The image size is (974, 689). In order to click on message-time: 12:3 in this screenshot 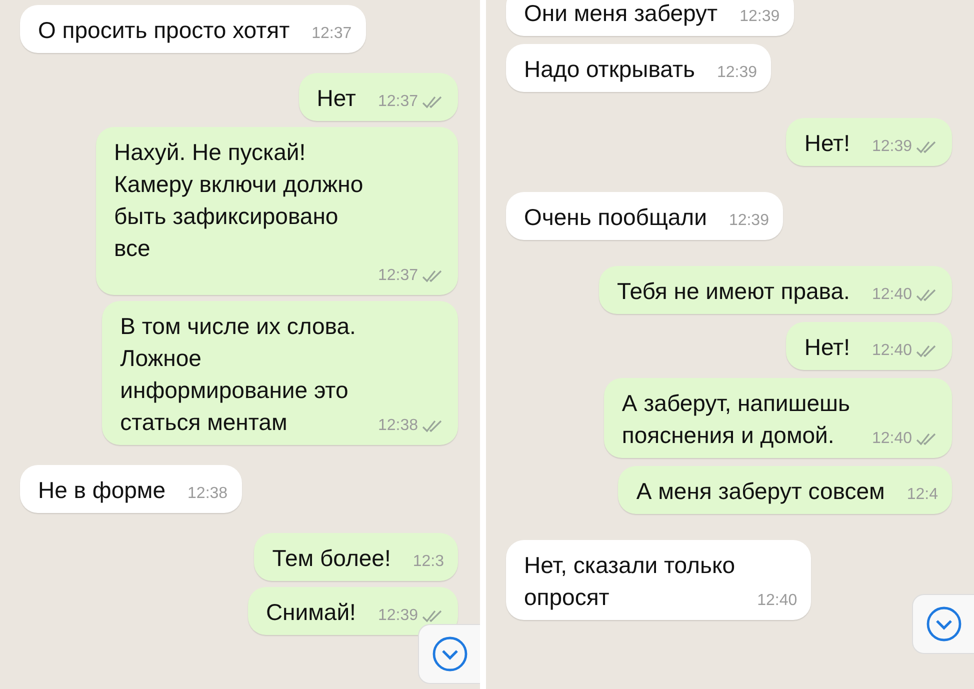, I will do `click(428, 562)`.